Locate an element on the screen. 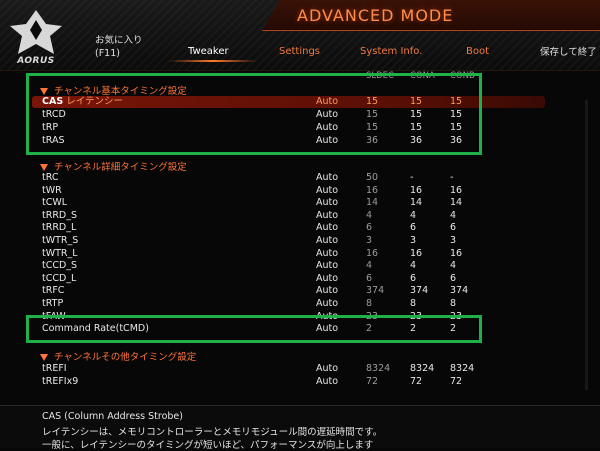  value-col2: 3 is located at coordinates (413, 240).